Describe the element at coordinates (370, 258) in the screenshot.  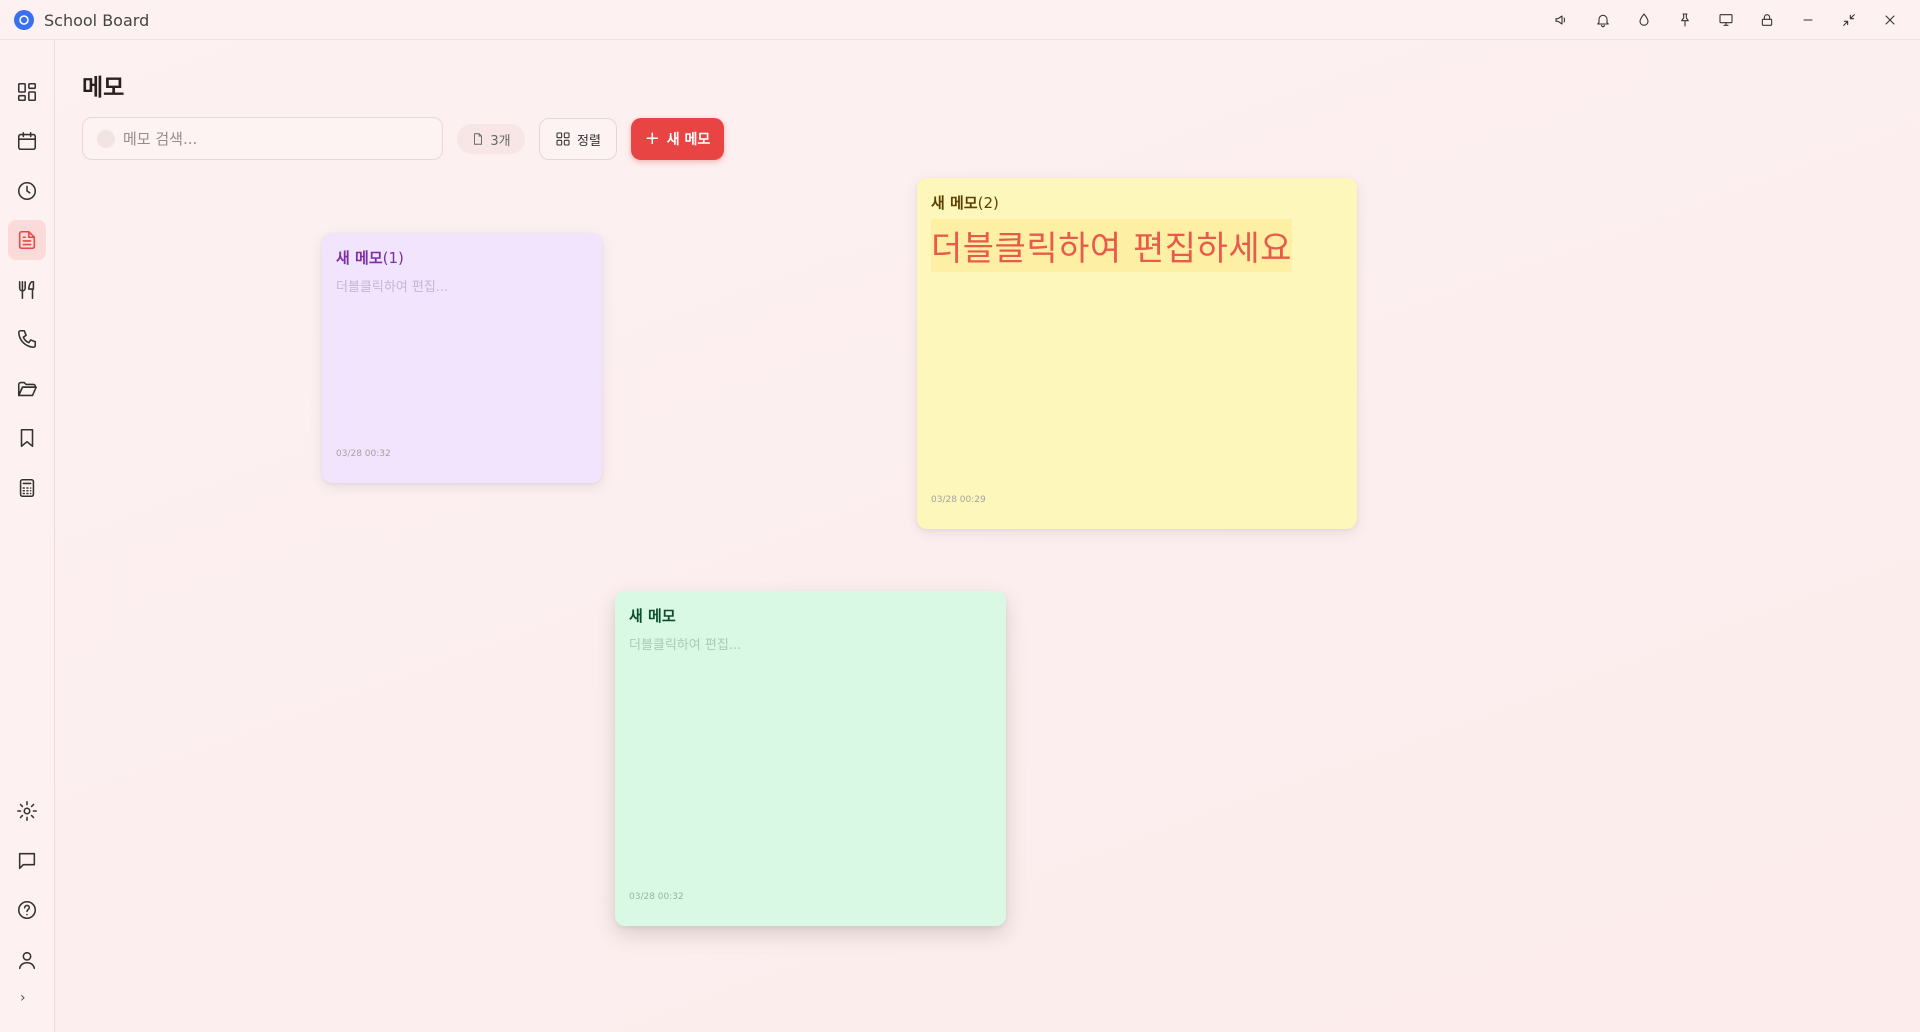
I see `memo-title: 새 메모(1)` at that location.